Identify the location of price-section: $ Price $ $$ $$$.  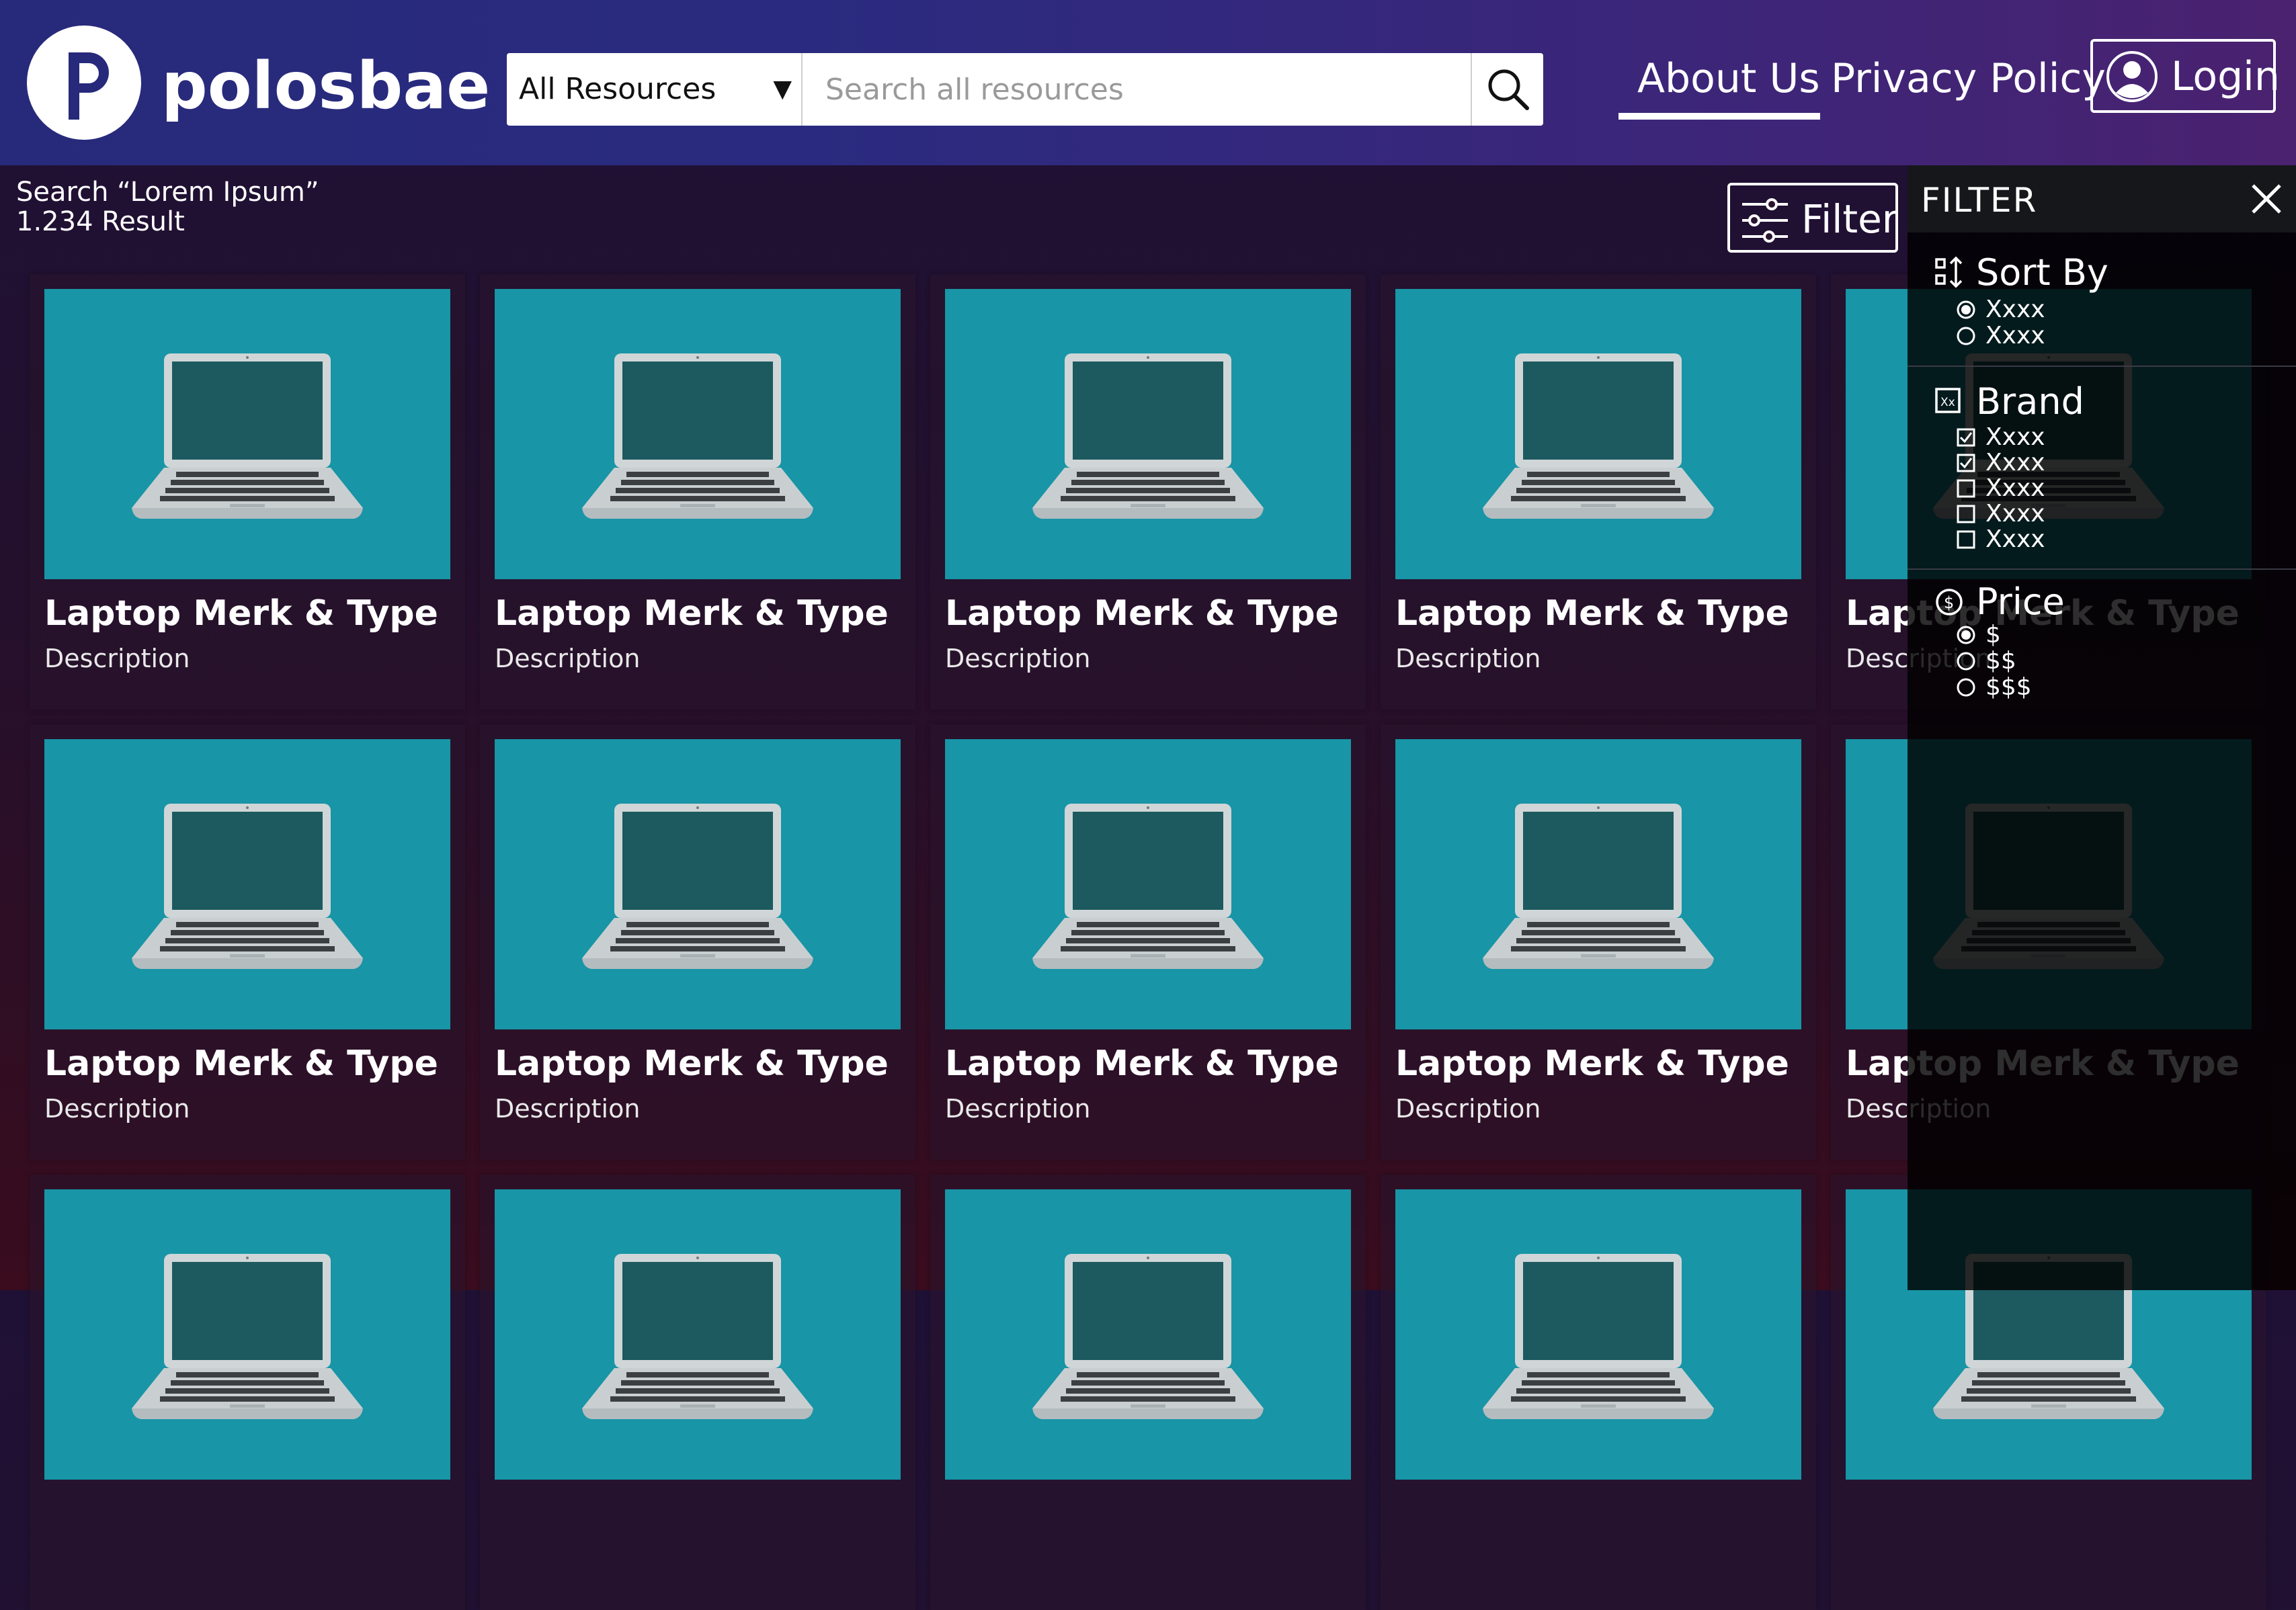
(2102, 659).